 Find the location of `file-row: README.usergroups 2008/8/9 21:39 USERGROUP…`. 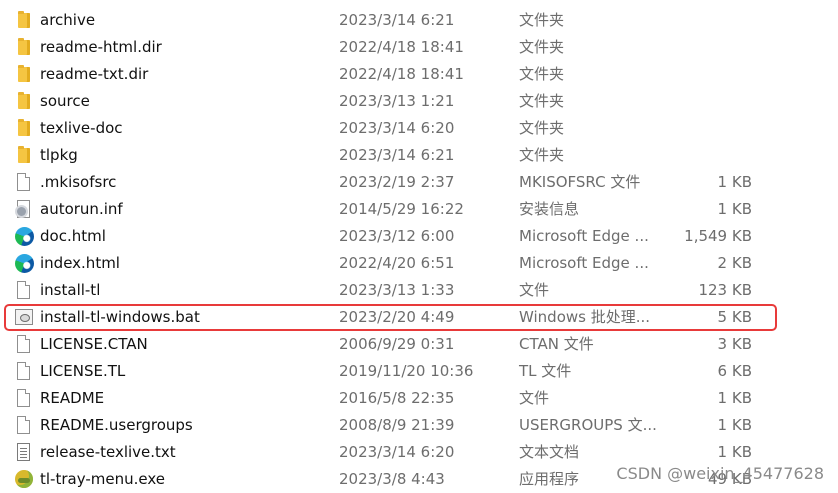

file-row: README.usergroups 2008/8/9 21:39 USERGROUP… is located at coordinates (419, 425).